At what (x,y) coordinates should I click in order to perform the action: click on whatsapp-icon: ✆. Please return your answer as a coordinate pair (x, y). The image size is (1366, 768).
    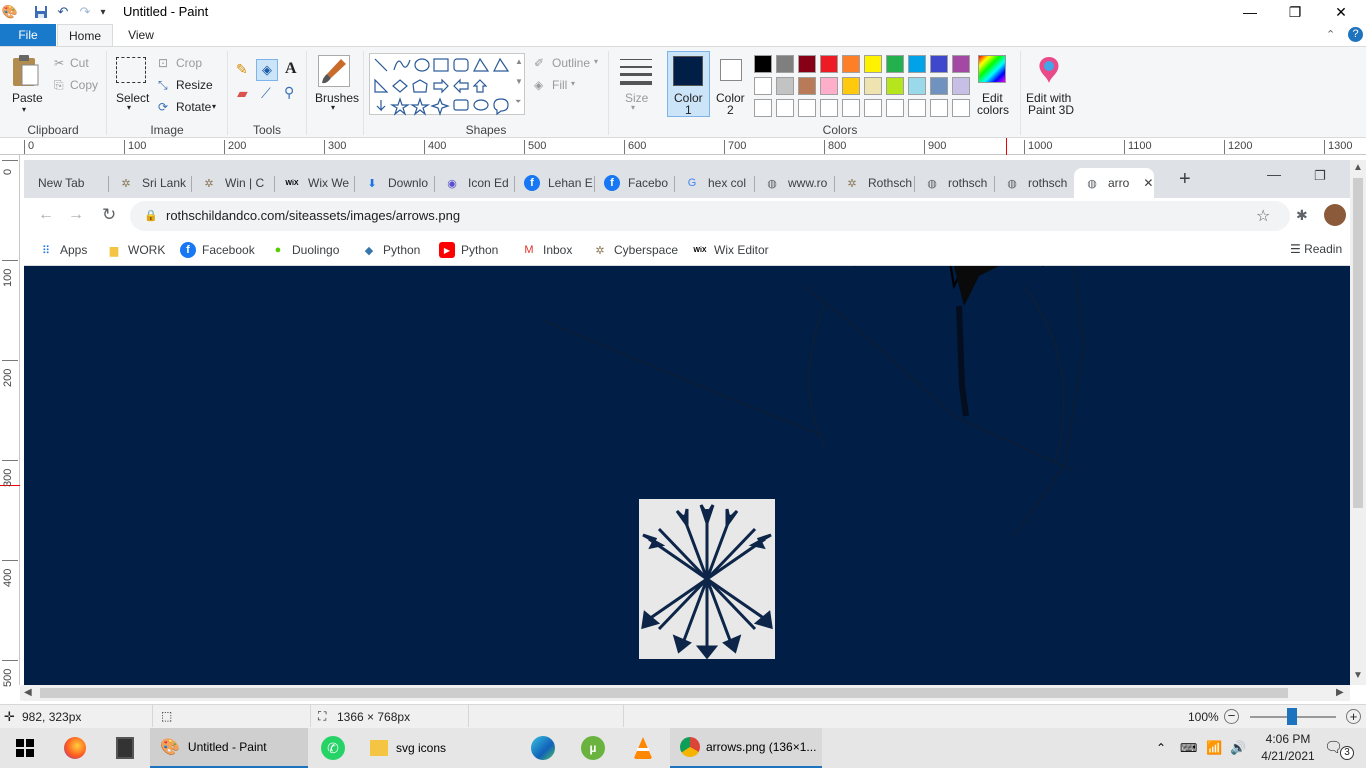
    Looking at the image, I should click on (333, 748).